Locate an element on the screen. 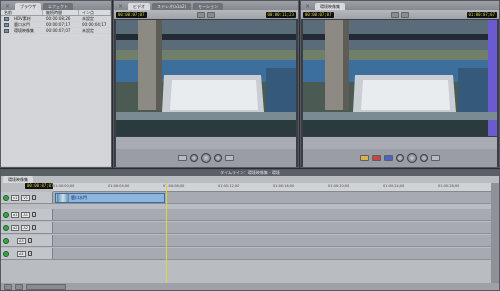  timeline-title: タイムライン：環境映像集 - 環境 is located at coordinates (250, 173).